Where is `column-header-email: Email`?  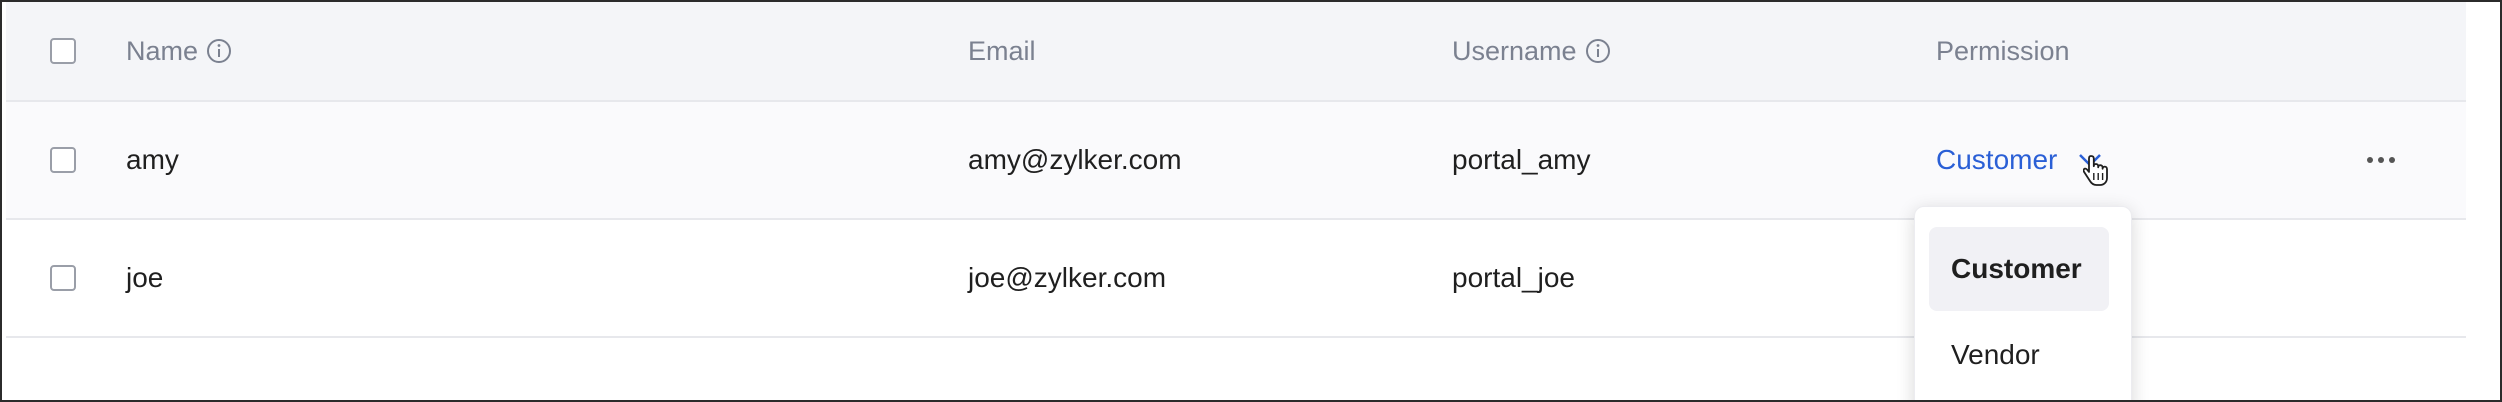
column-header-email: Email is located at coordinates (1002, 51).